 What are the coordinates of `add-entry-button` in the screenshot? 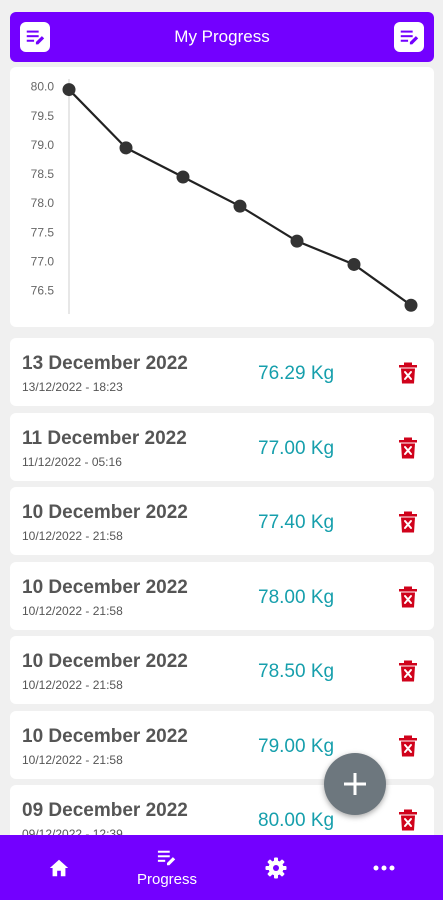 It's located at (355, 784).